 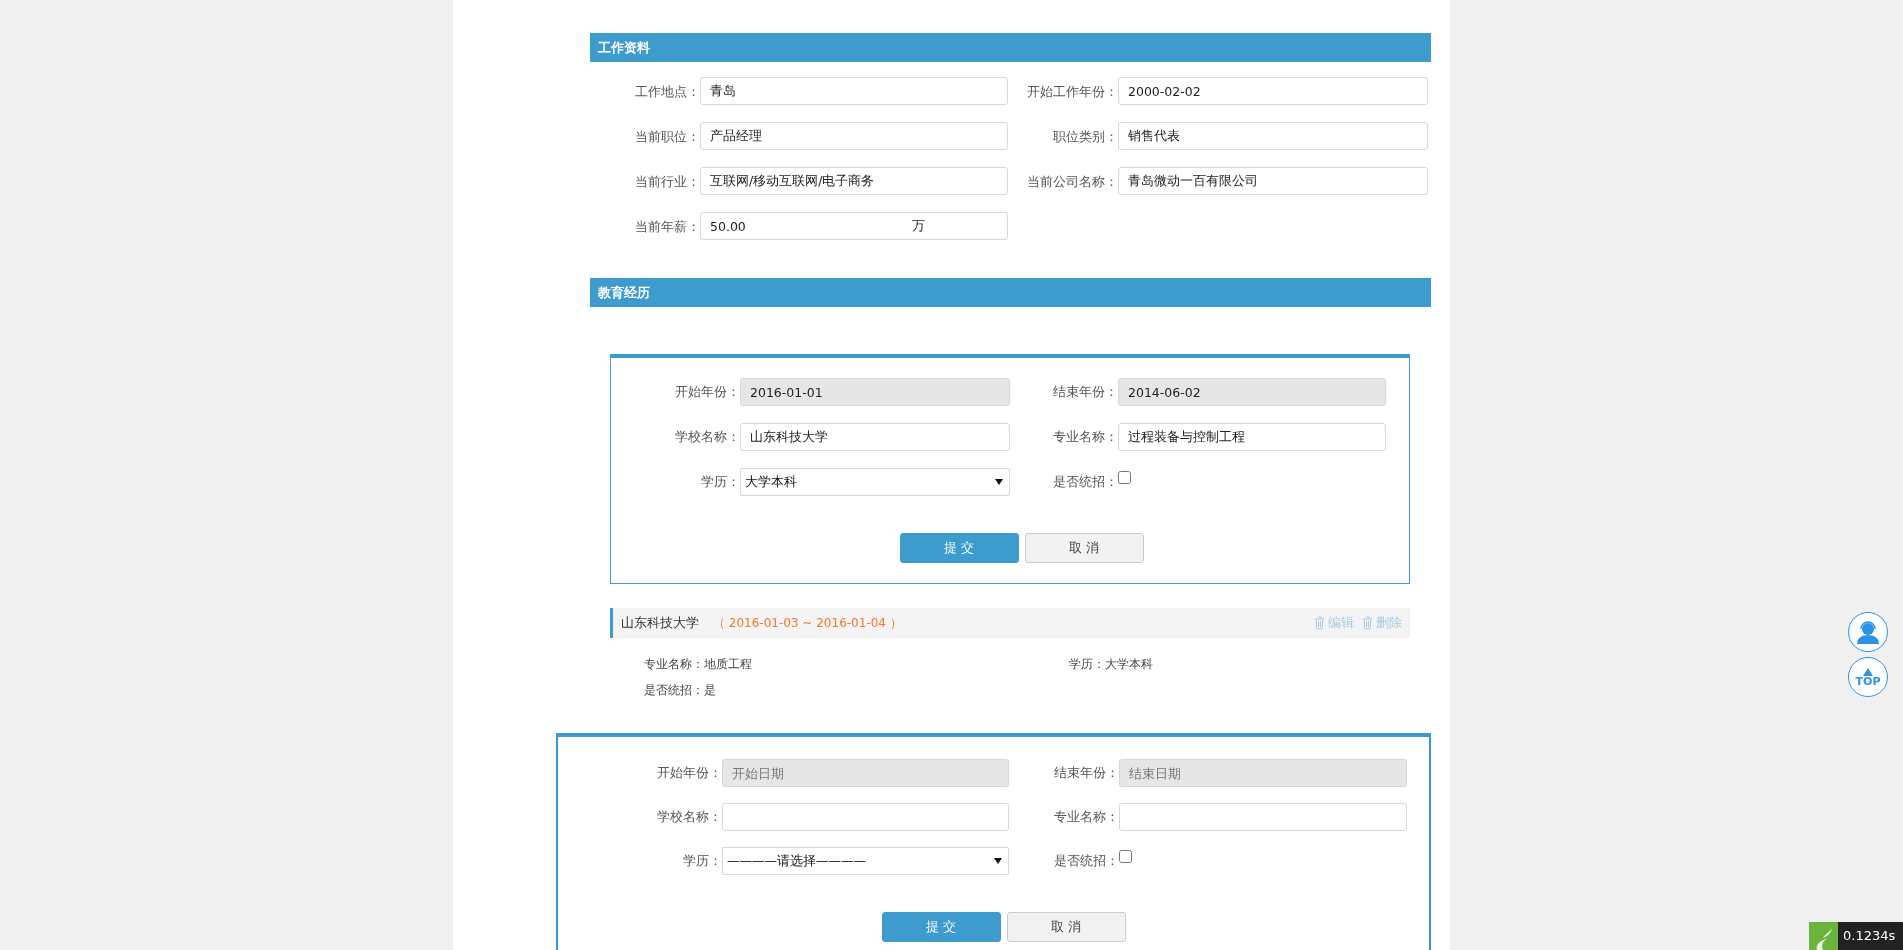 I want to click on text-field: 过程装备与控制工程, so click(x=1252, y=437).